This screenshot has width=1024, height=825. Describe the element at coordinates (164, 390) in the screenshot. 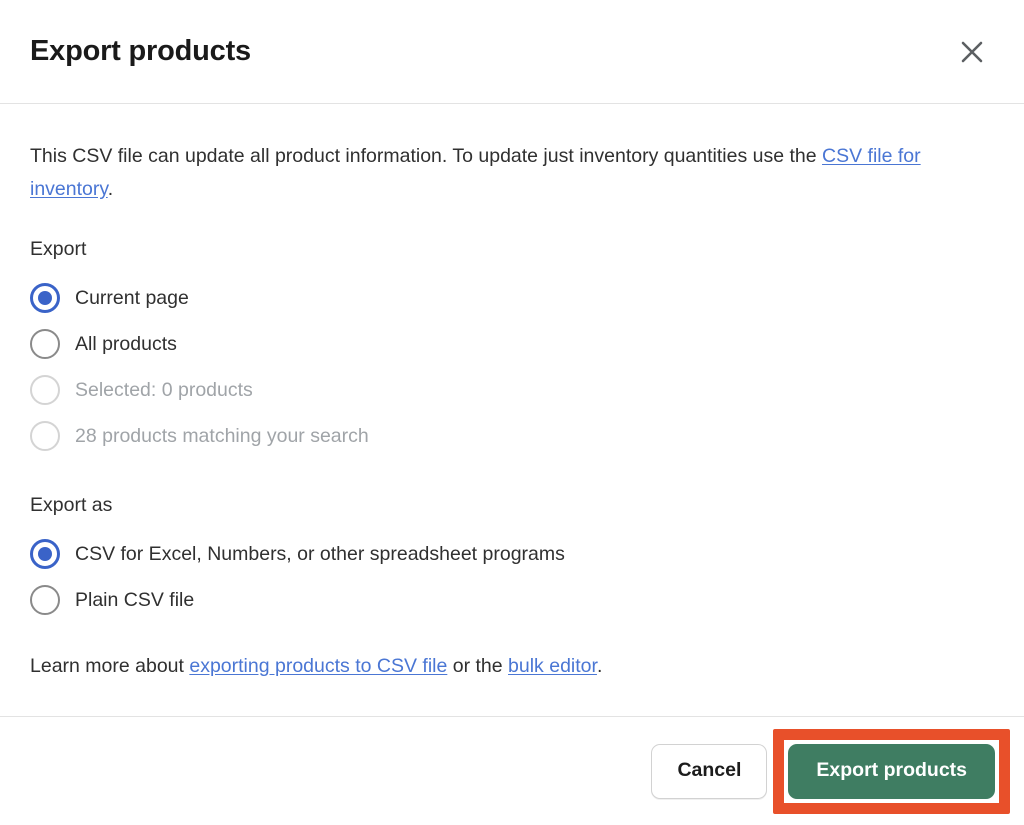

I see `radio-label: Selected: 0 products` at that location.